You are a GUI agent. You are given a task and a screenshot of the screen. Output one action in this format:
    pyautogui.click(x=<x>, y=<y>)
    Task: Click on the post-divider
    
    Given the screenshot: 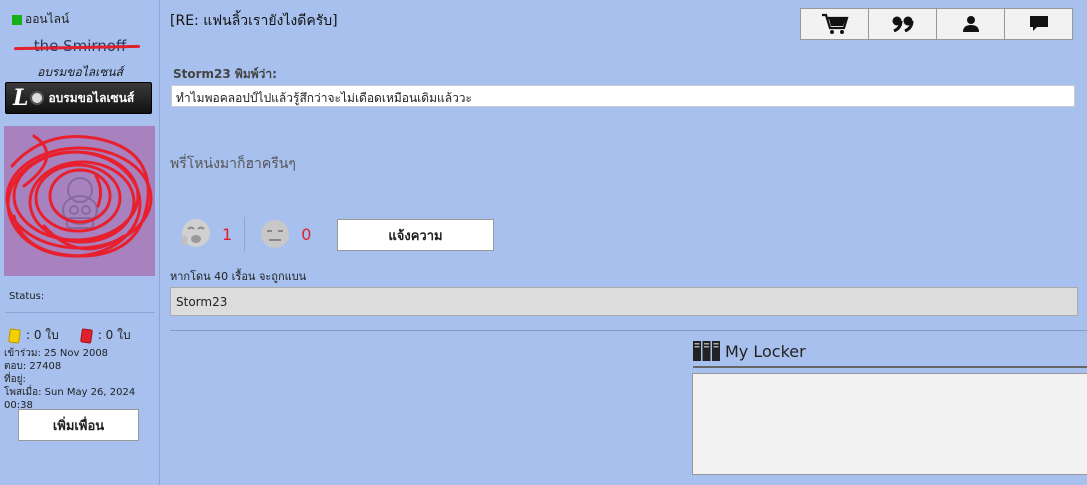 What is the action you would take?
    pyautogui.click(x=628, y=330)
    